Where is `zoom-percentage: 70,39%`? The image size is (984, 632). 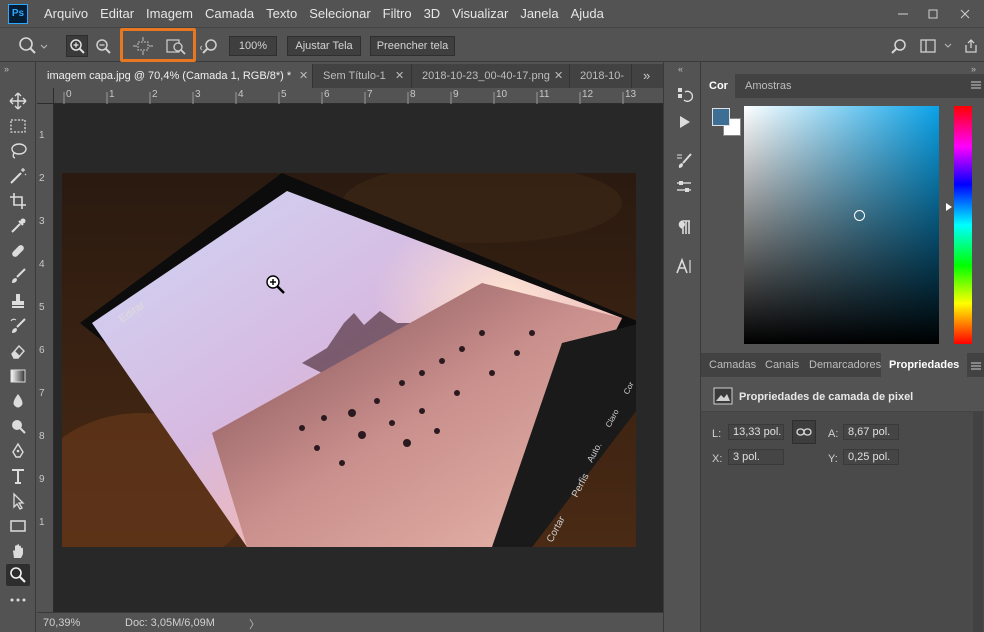 zoom-percentage: 70,39% is located at coordinates (73, 623).